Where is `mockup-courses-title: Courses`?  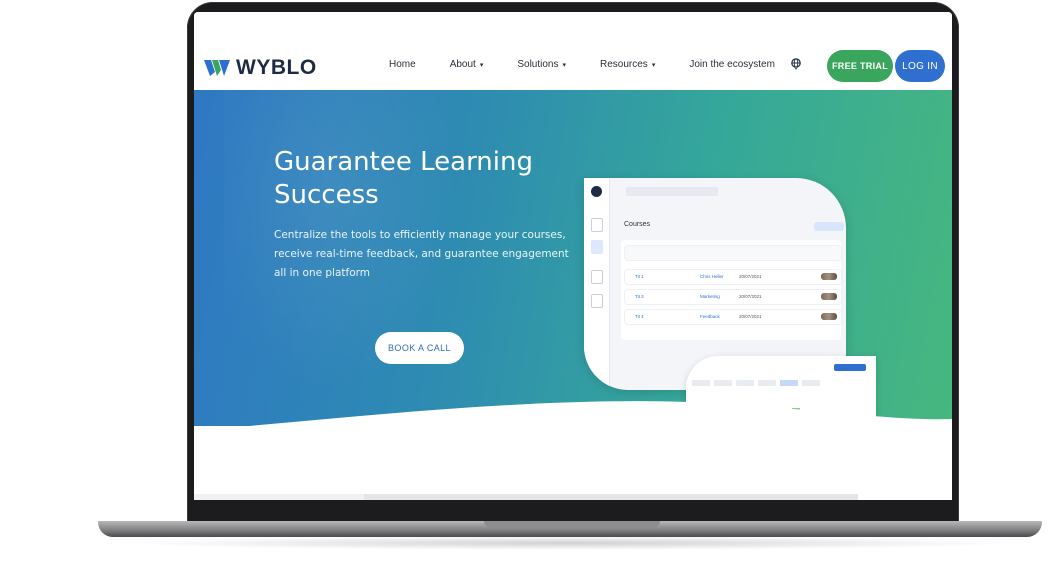 mockup-courses-title: Courses is located at coordinates (637, 224).